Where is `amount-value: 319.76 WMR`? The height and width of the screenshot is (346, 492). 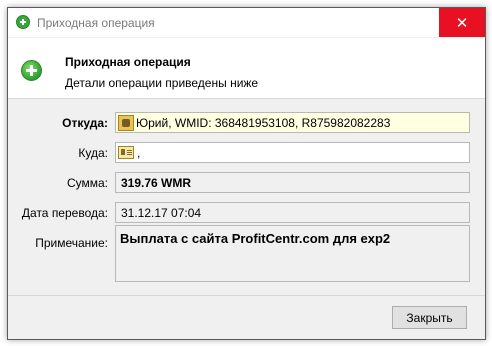
amount-value: 319.76 WMR is located at coordinates (156, 182).